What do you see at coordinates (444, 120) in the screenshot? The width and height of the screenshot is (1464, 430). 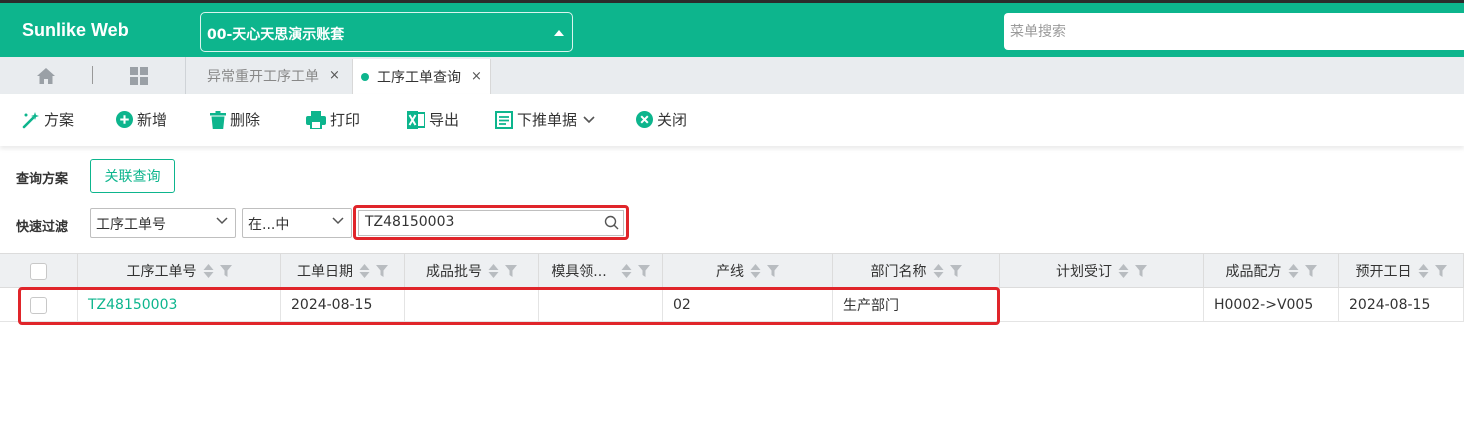 I see `export-label: 导出` at bounding box center [444, 120].